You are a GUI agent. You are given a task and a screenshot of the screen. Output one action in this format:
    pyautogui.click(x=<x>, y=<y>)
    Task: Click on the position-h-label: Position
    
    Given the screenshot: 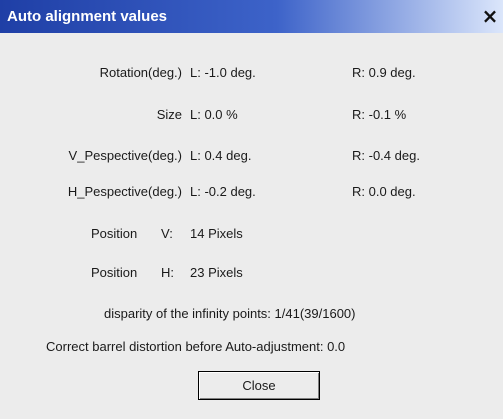 What is the action you would take?
    pyautogui.click(x=114, y=272)
    